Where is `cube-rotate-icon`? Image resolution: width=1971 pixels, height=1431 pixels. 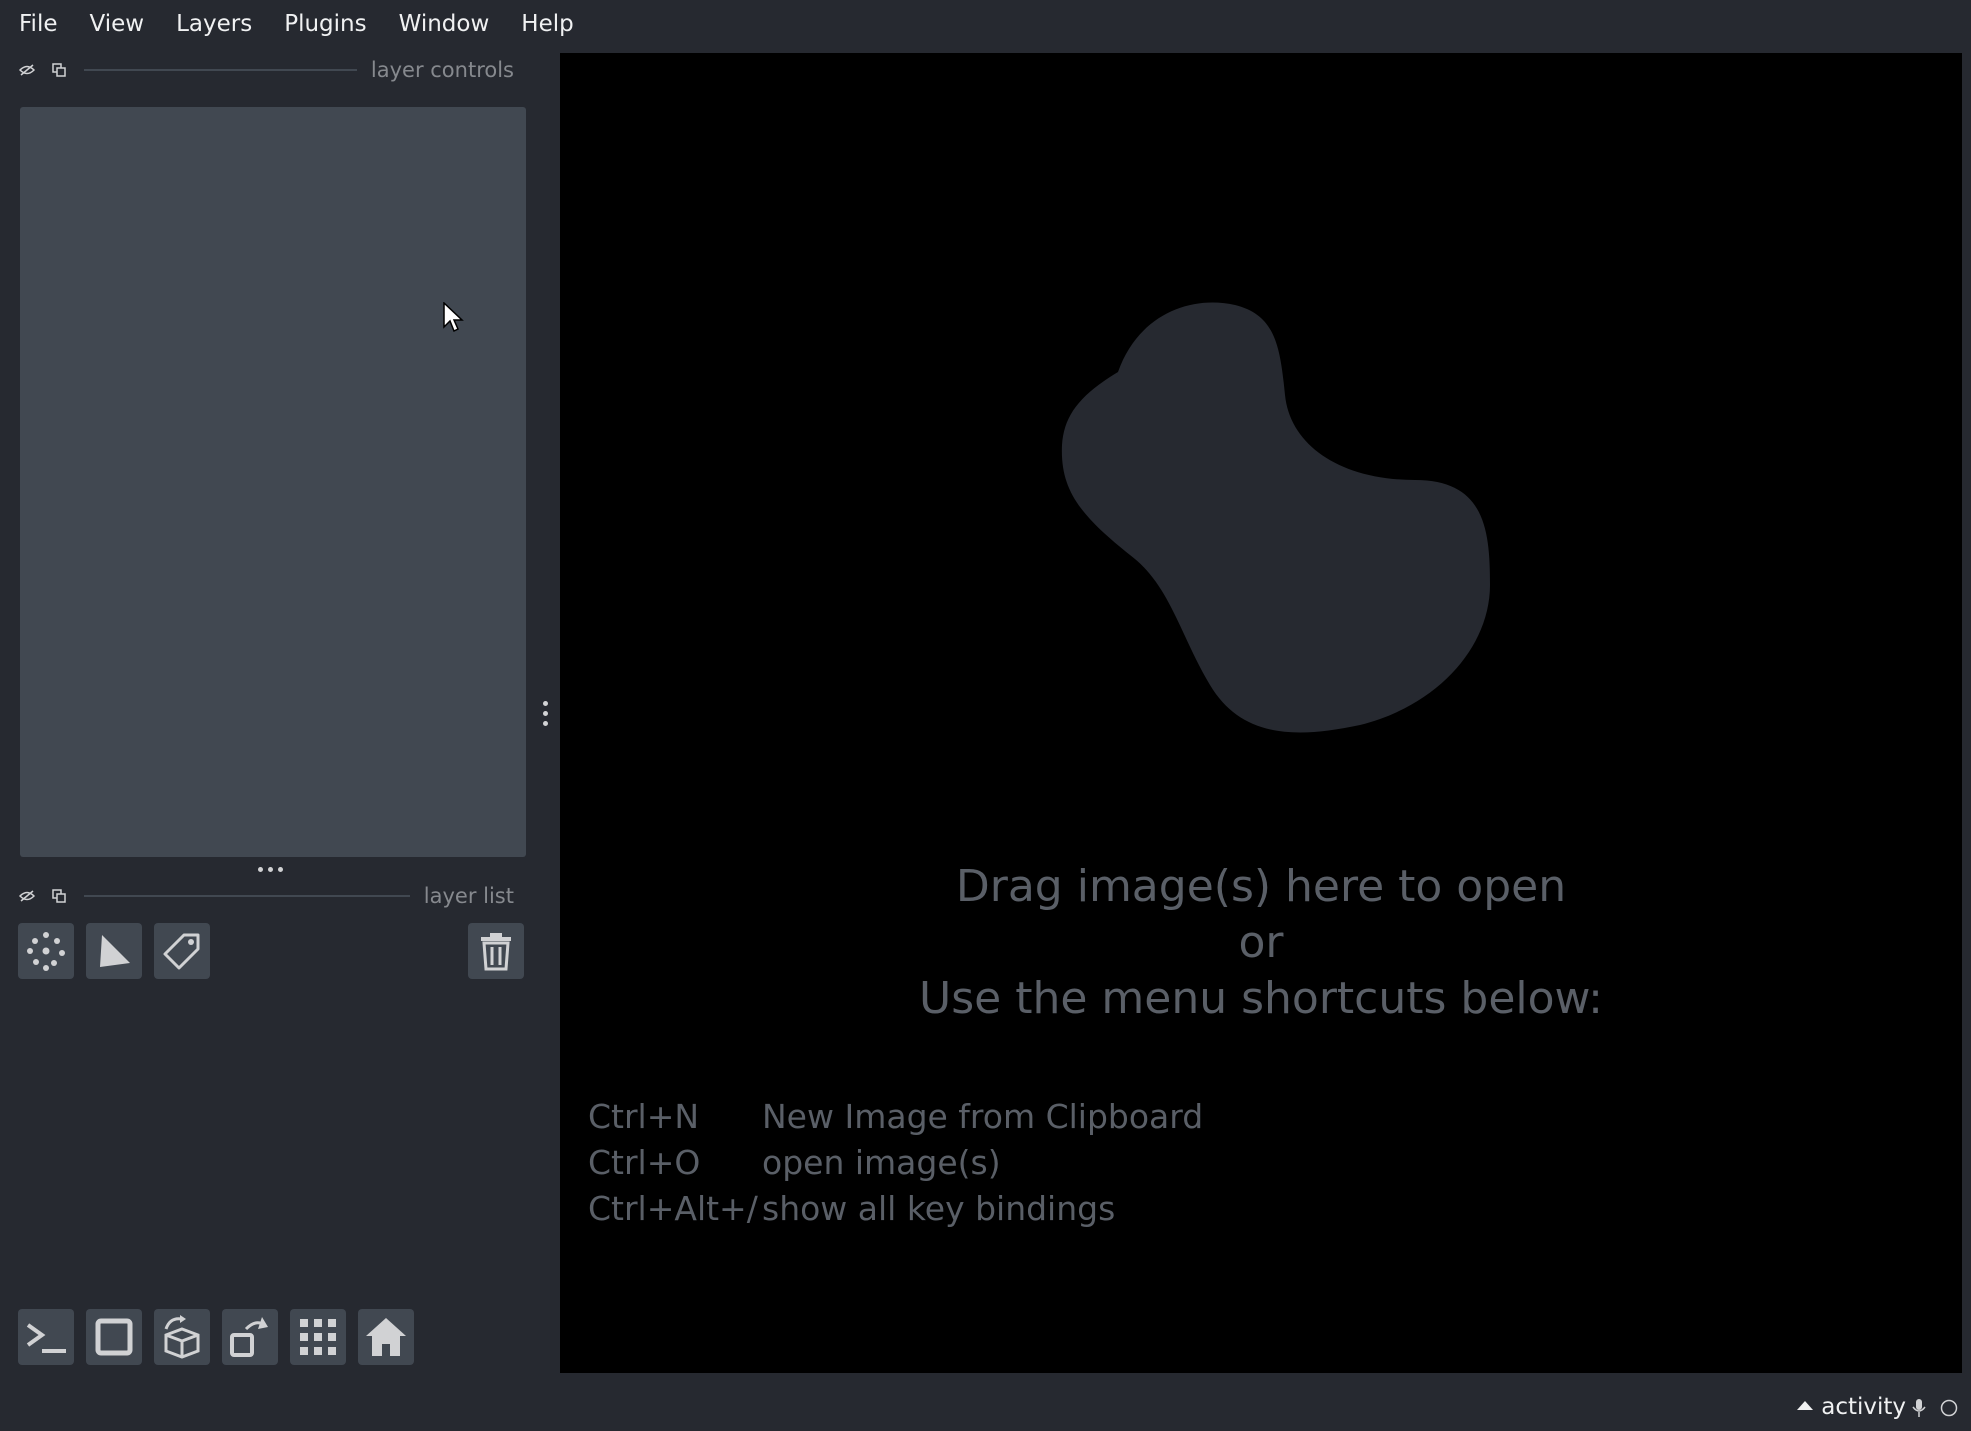 cube-rotate-icon is located at coordinates (182, 1337).